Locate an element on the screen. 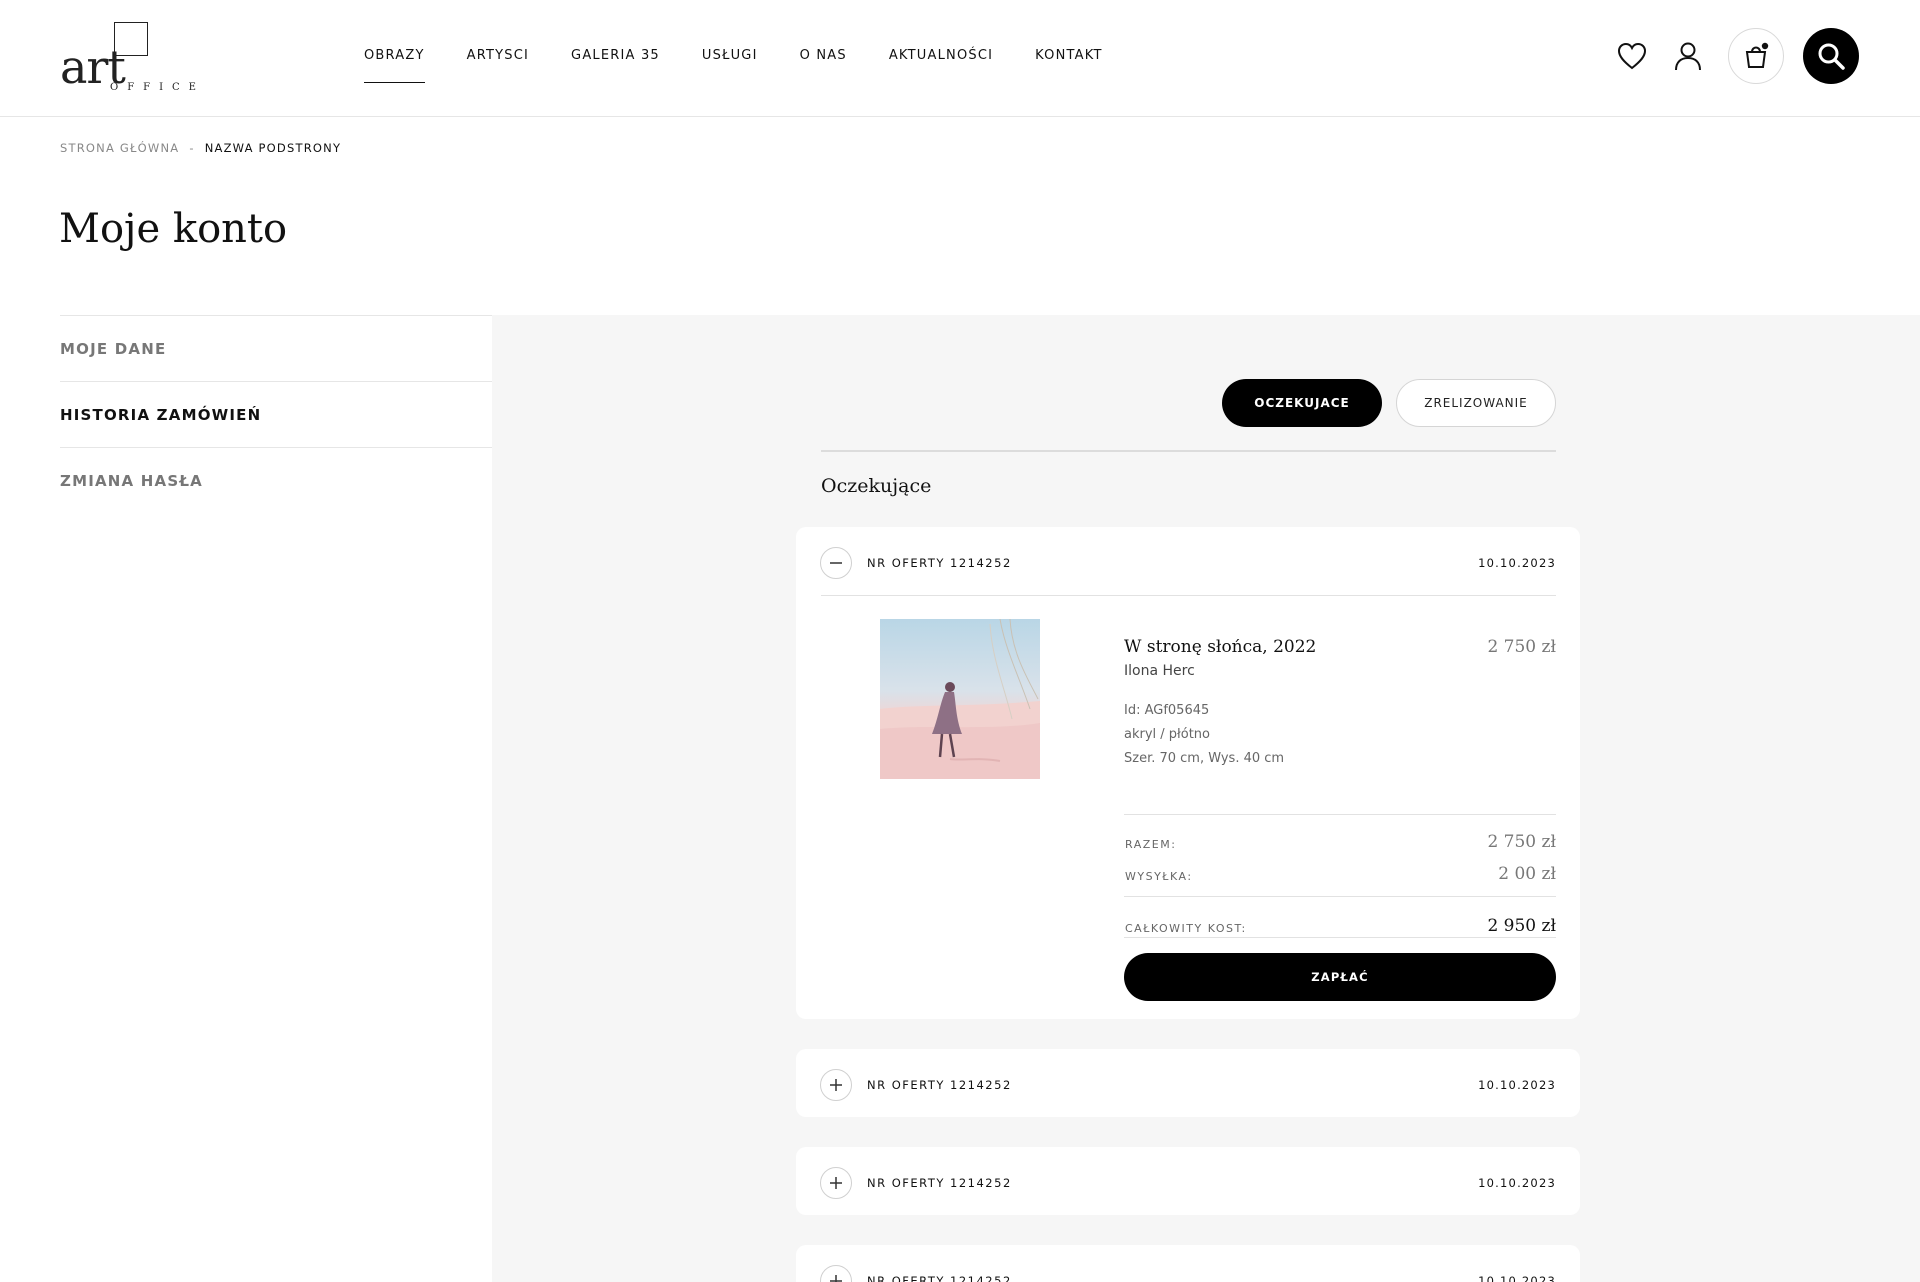  wishlist-button is located at coordinates (1632, 56).